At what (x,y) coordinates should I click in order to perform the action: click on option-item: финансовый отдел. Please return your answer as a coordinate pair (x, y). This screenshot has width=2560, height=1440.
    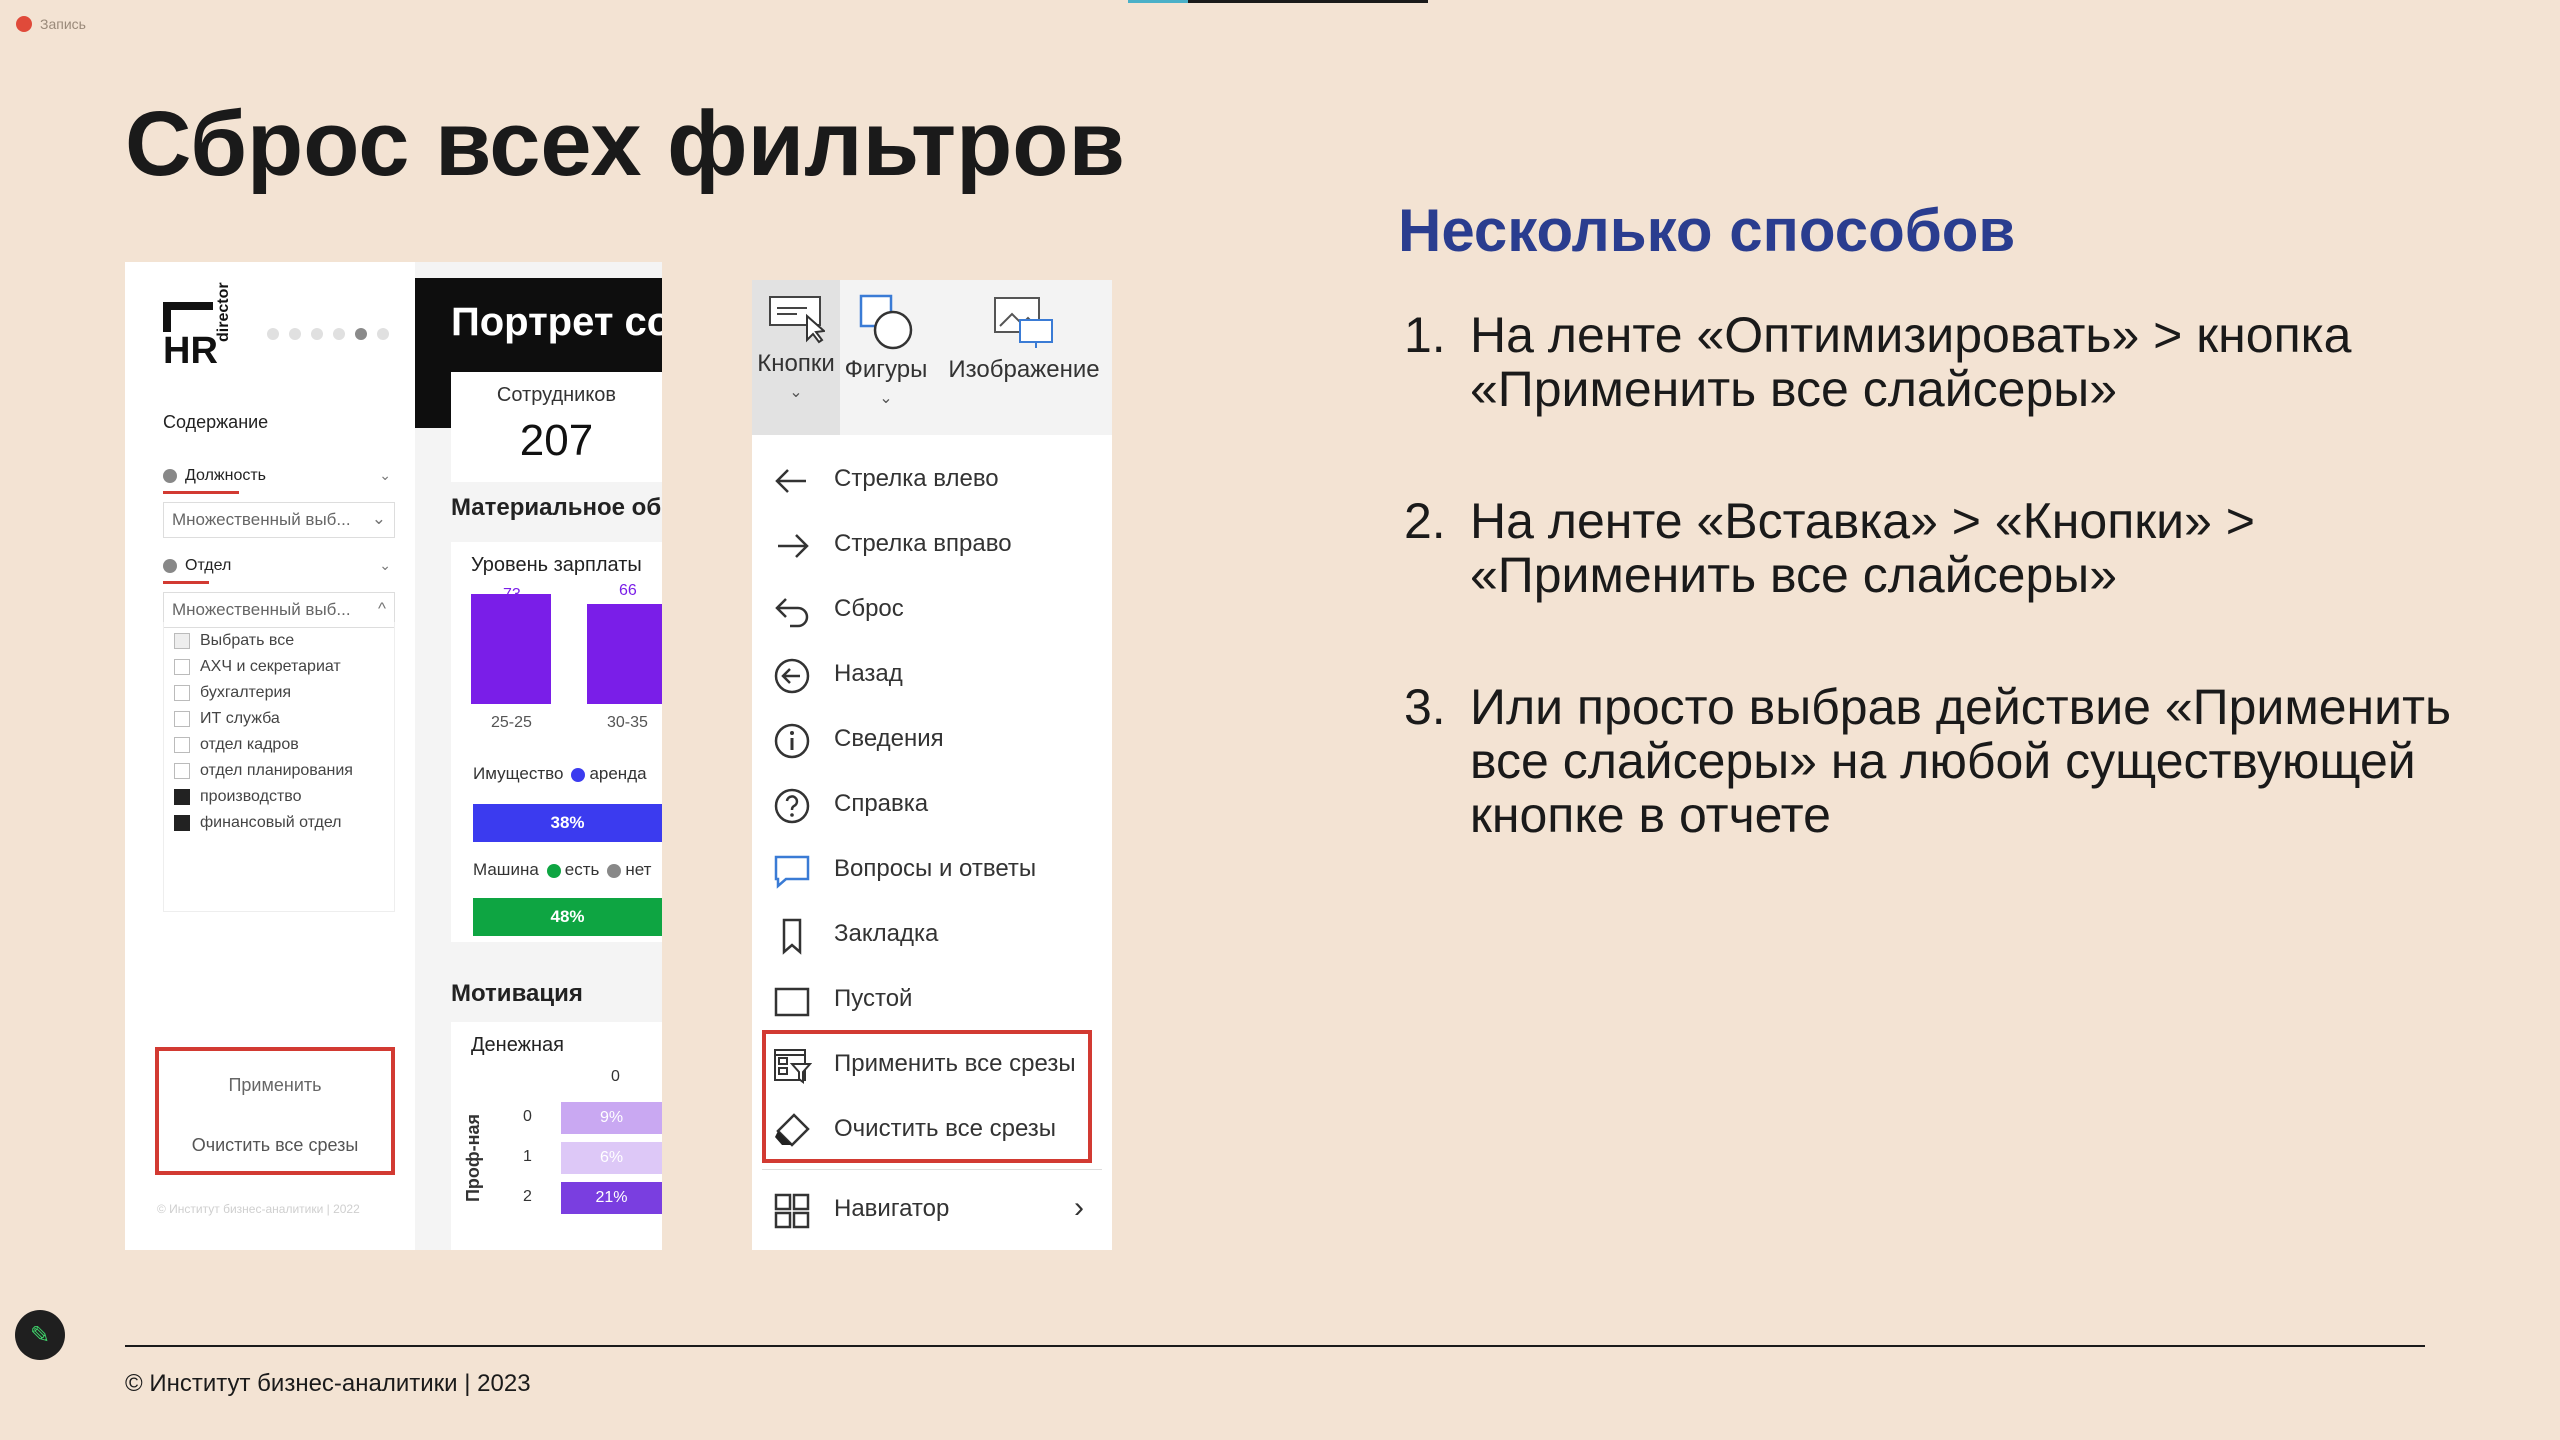
    Looking at the image, I should click on (258, 823).